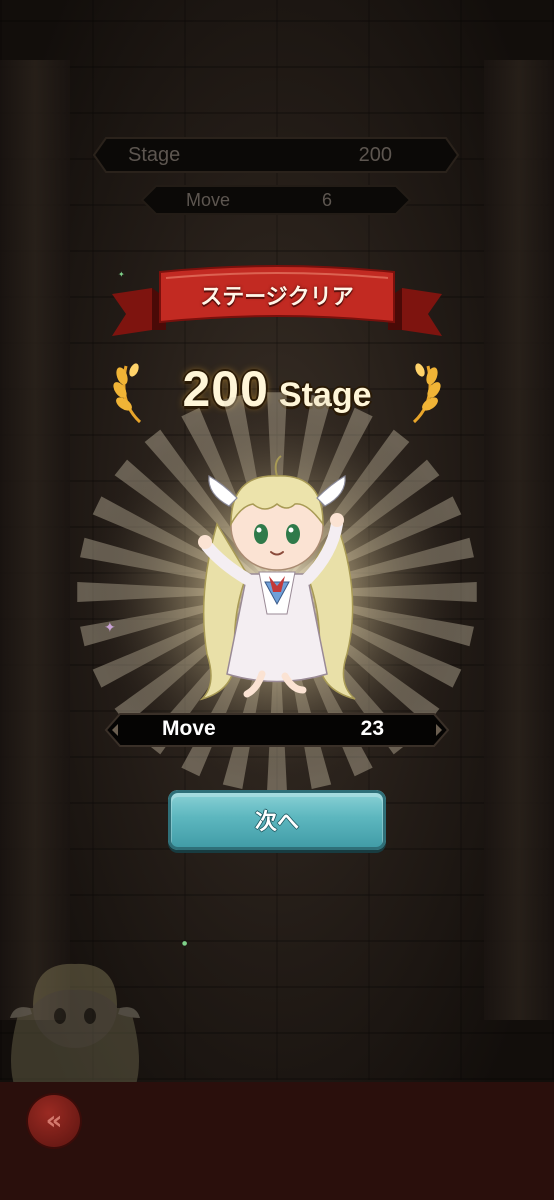  What do you see at coordinates (519, 540) in the screenshot?
I see `right-pillar` at bounding box center [519, 540].